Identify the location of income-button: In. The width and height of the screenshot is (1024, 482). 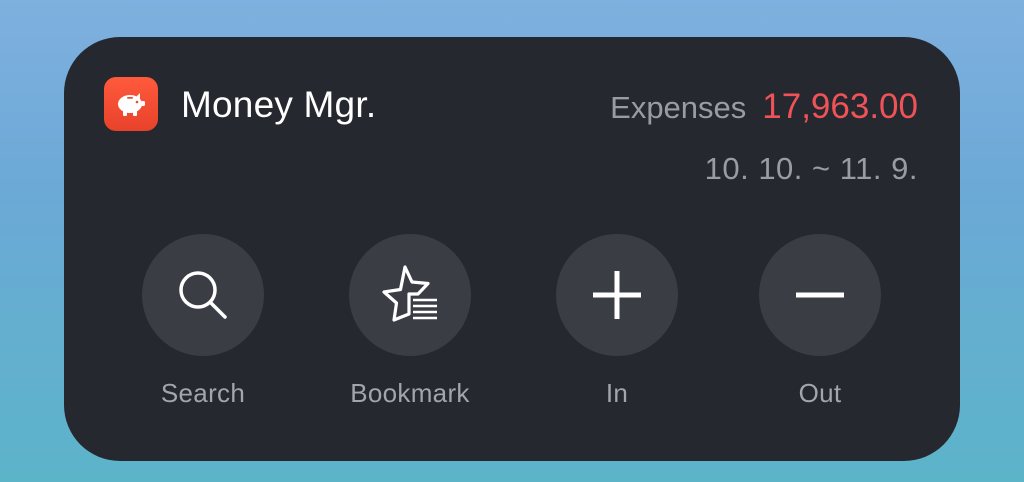
(617, 321).